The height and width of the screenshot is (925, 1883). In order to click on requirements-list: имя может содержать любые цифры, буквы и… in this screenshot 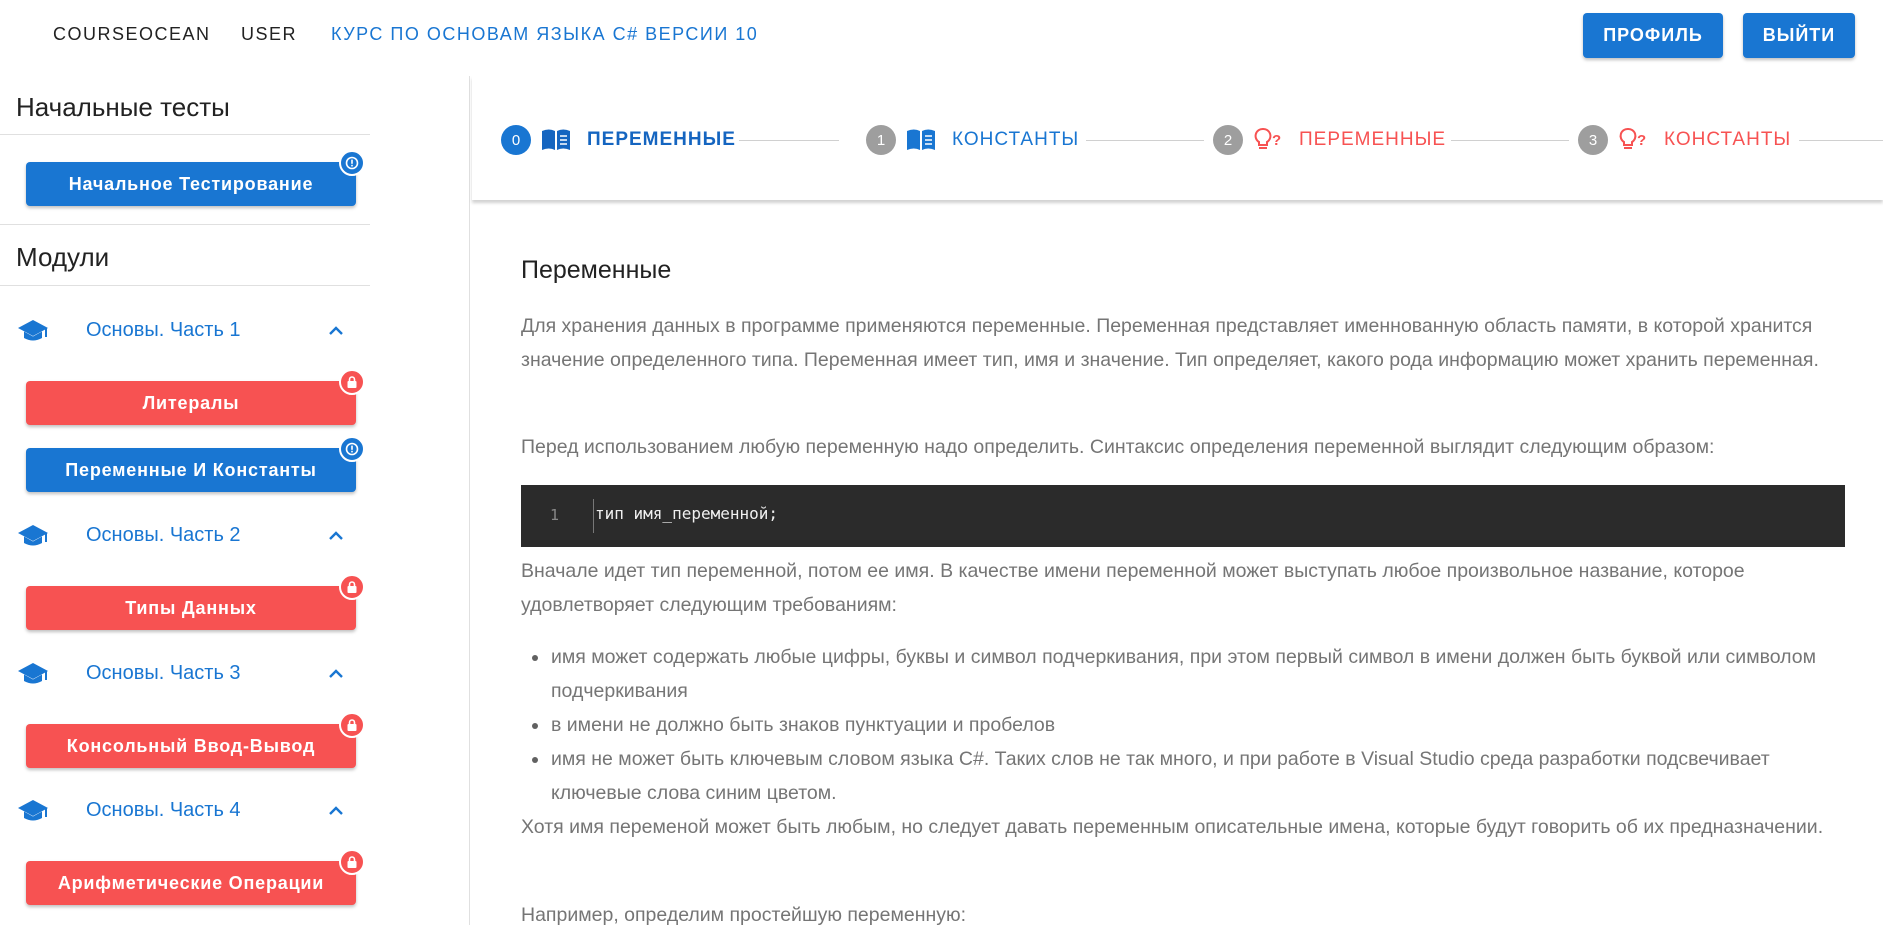, I will do `click(1183, 725)`.